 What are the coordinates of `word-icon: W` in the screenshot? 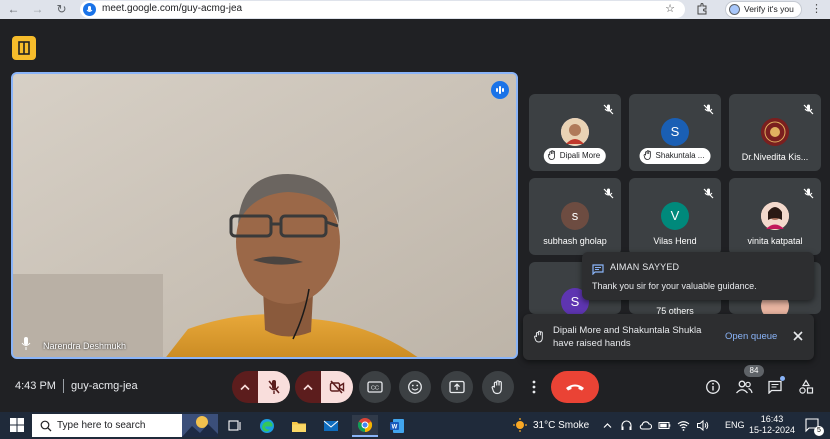 It's located at (397, 426).